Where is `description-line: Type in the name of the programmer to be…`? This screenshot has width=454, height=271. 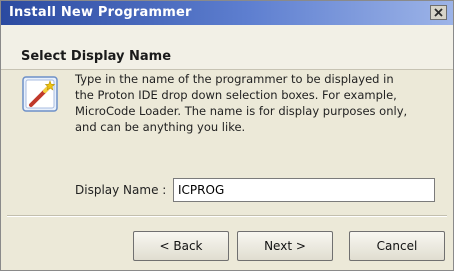 description-line: Type in the name of the programmer to be… is located at coordinates (234, 79).